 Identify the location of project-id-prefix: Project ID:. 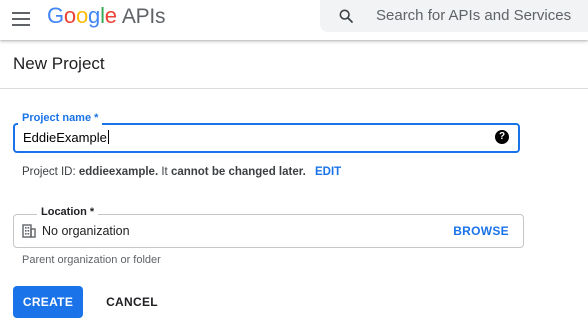
(50, 172).